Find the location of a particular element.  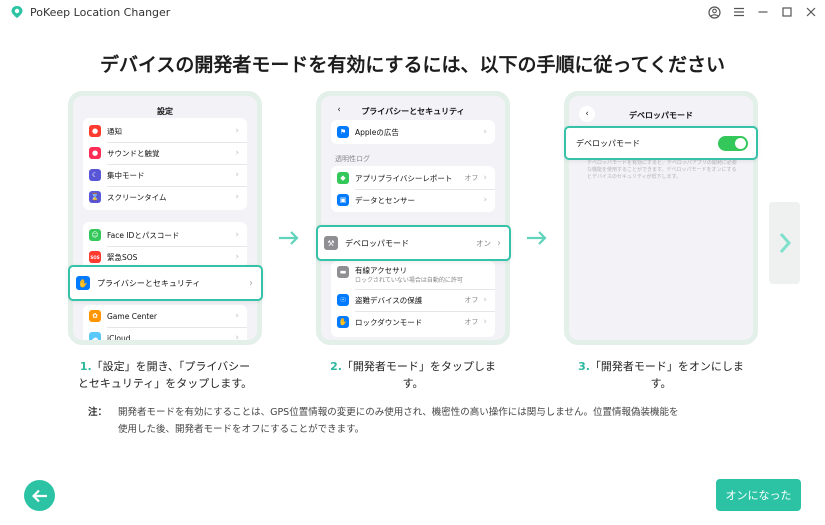

shield-icon: ◆ is located at coordinates (343, 178).